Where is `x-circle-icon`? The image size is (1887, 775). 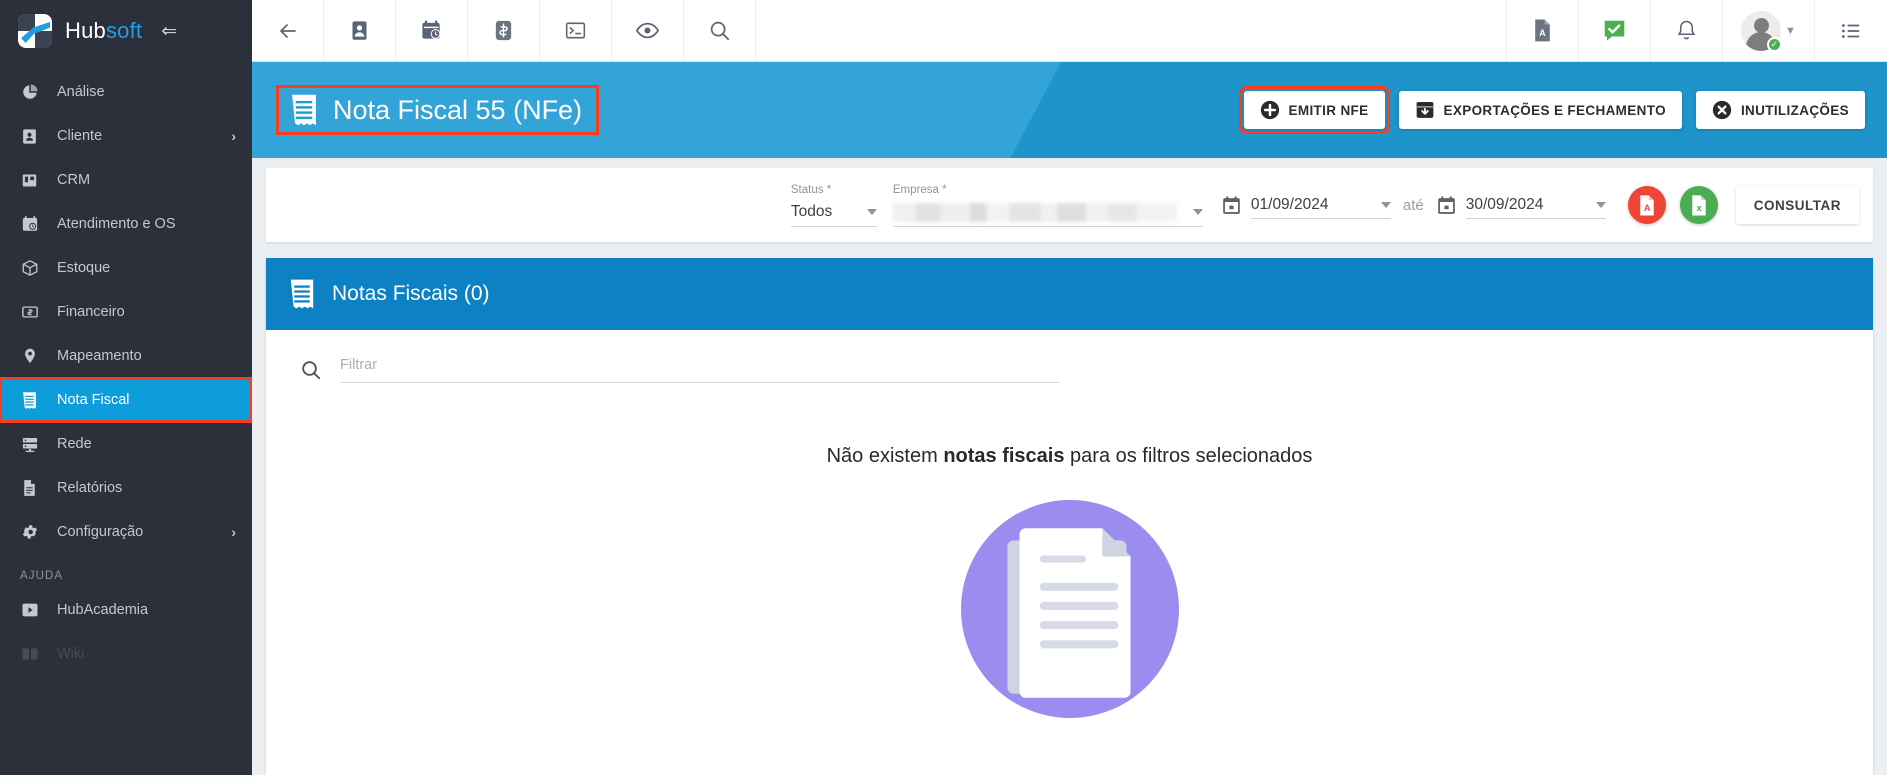
x-circle-icon is located at coordinates (1722, 110).